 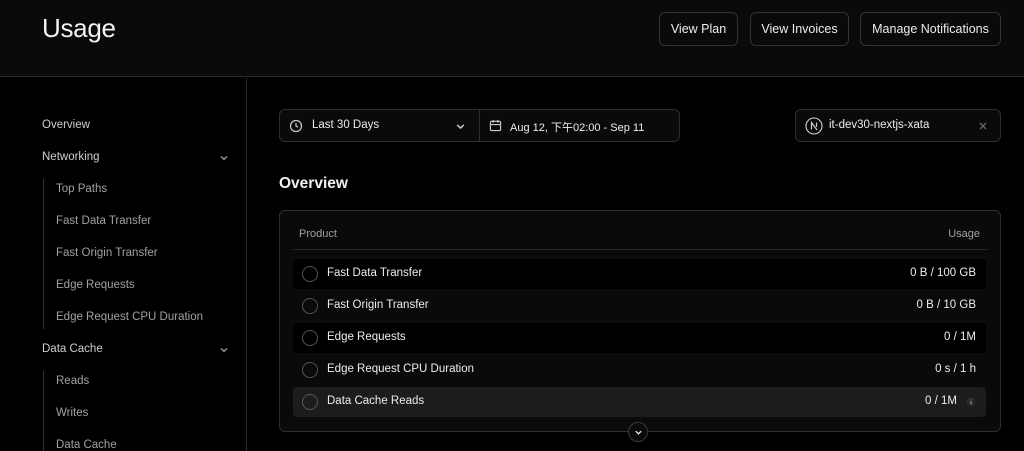 I want to click on table-row: Fast Data Transfer 0 B / 100 GB, so click(x=639, y=274).